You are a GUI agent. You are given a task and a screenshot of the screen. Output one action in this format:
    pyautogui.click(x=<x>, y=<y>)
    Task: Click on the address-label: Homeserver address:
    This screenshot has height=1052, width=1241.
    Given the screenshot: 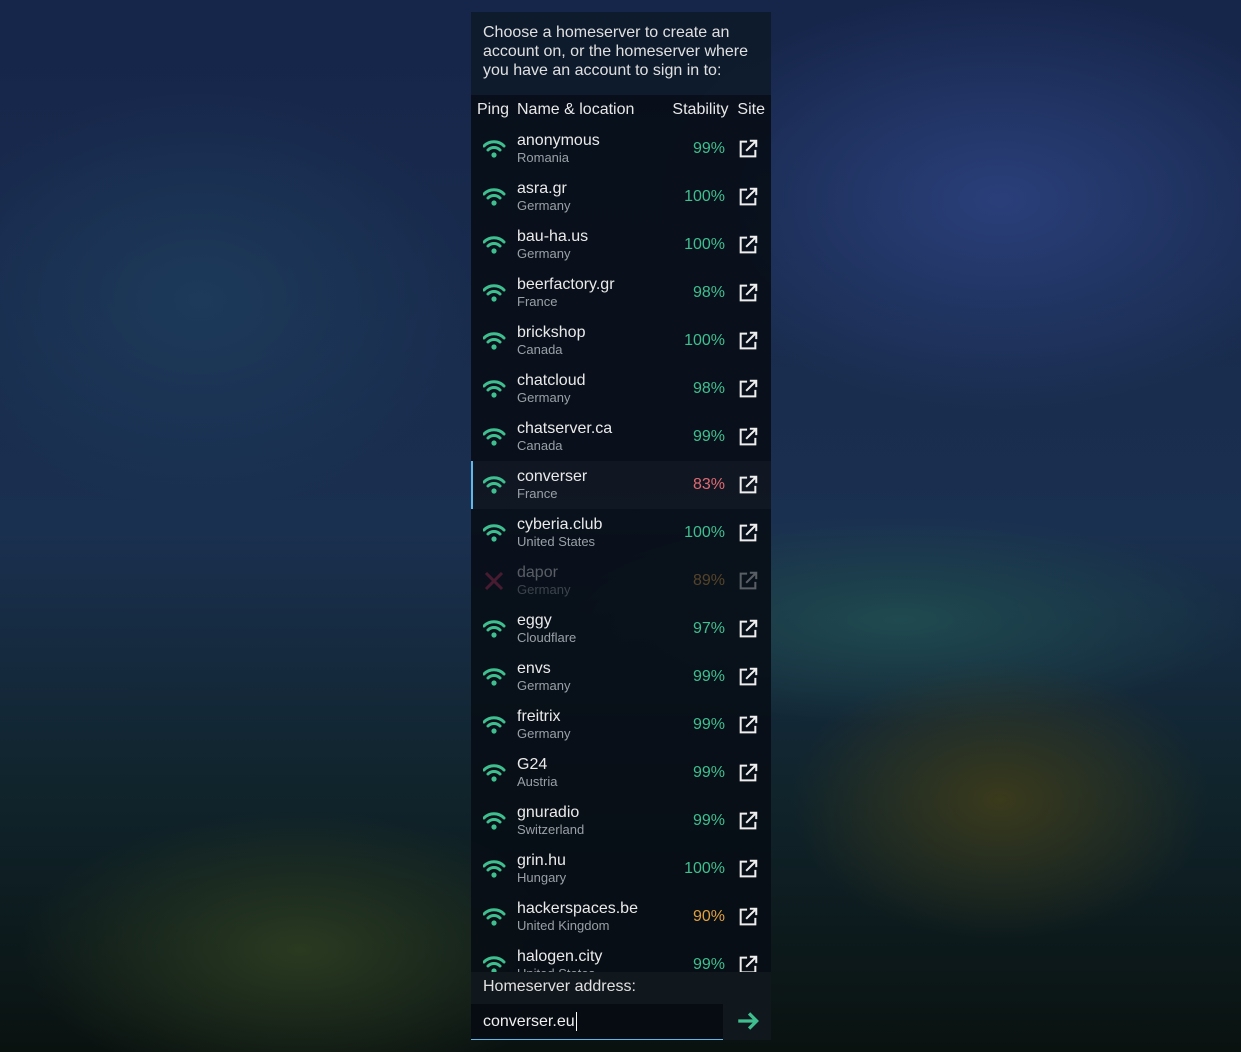 What is the action you would take?
    pyautogui.click(x=559, y=986)
    